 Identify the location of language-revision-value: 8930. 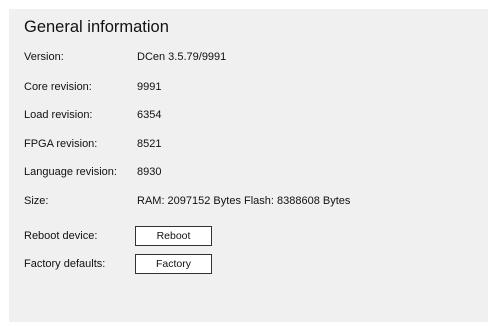
(149, 172).